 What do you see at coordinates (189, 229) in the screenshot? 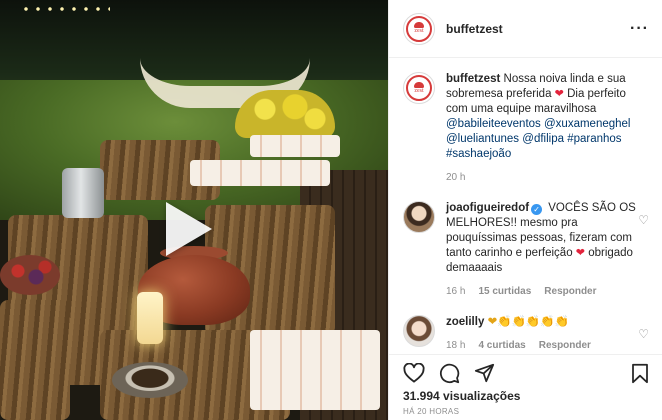
I see `play-icon` at bounding box center [189, 229].